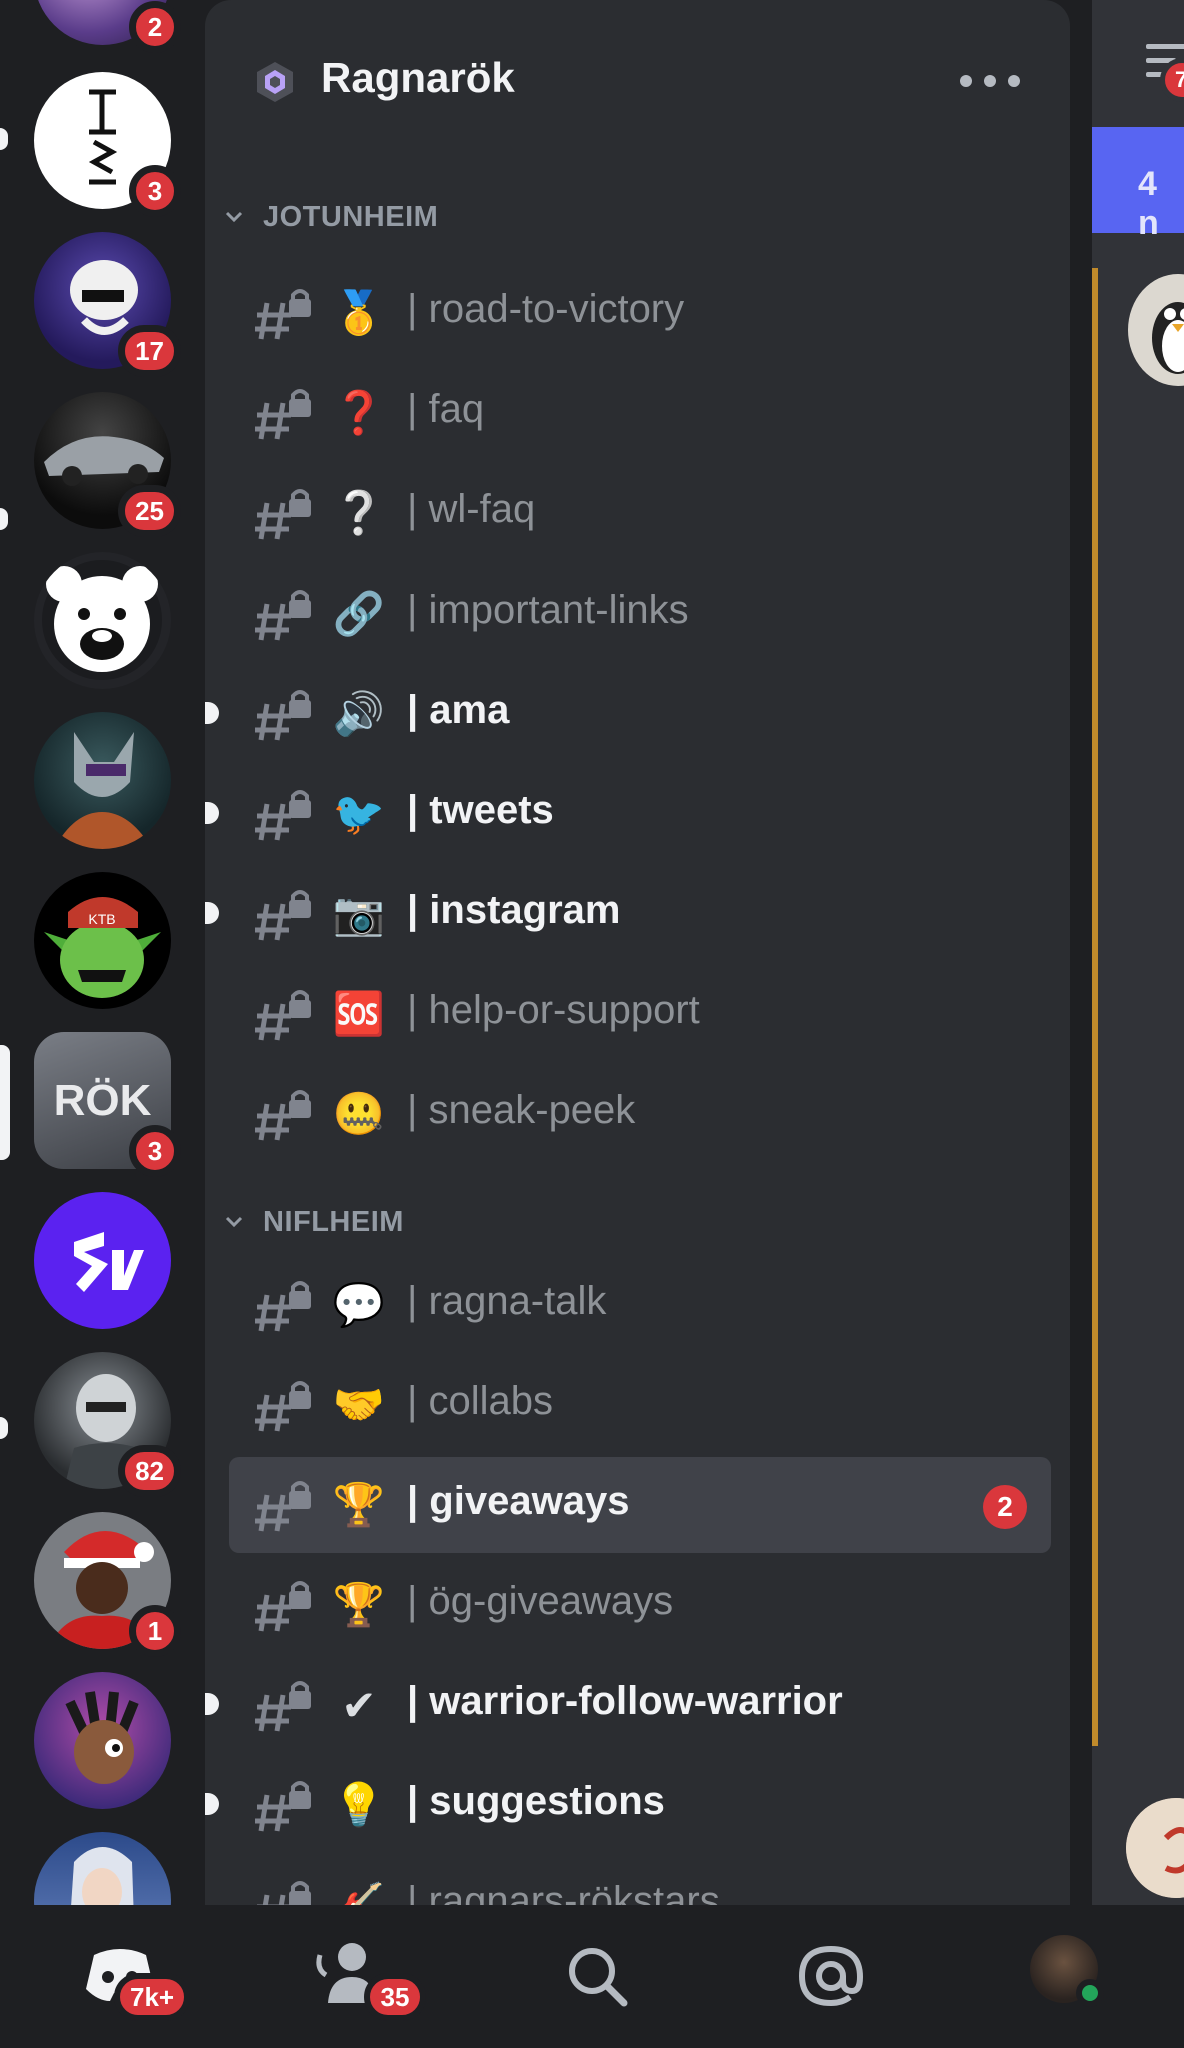 Image resolution: width=1184 pixels, height=2048 pixels. Describe the element at coordinates (102, 1100) in the screenshot. I see `server-label: RÖK` at that location.